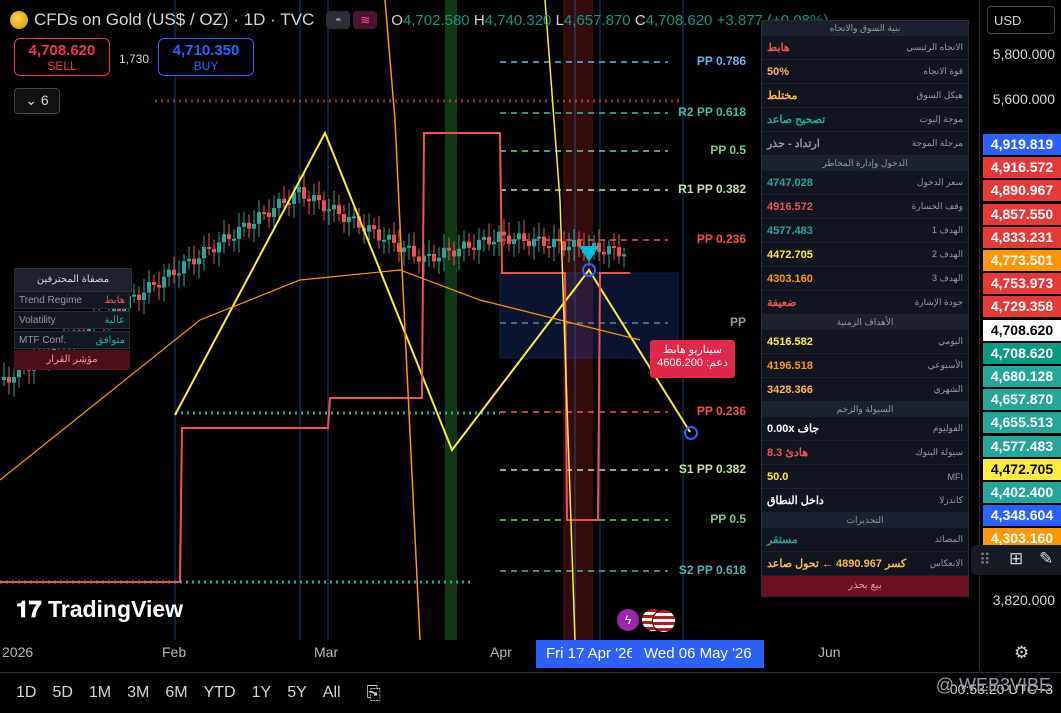 Image resolution: width=1061 pixels, height=713 pixels. I want to click on panel-label: الانعكاس, so click(946, 563).